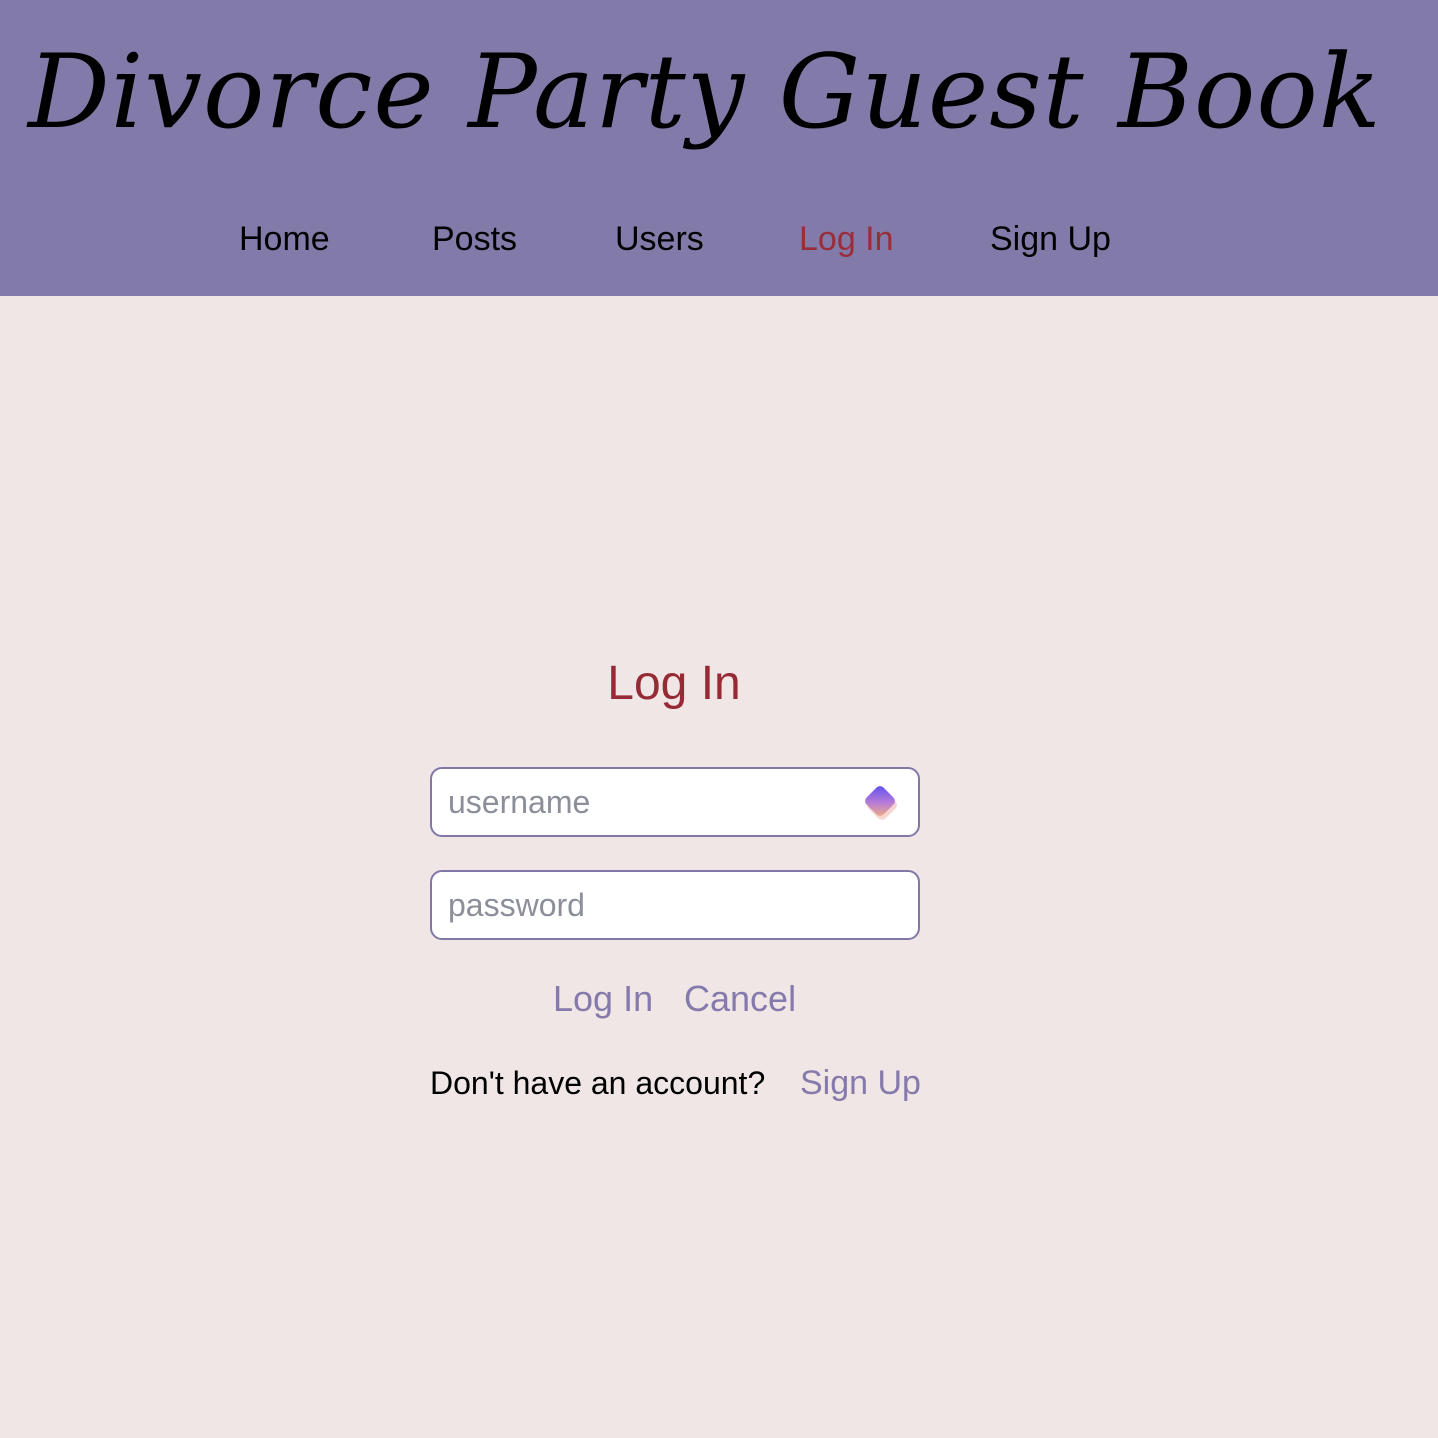  I want to click on password-manager-icon, so click(881, 803).